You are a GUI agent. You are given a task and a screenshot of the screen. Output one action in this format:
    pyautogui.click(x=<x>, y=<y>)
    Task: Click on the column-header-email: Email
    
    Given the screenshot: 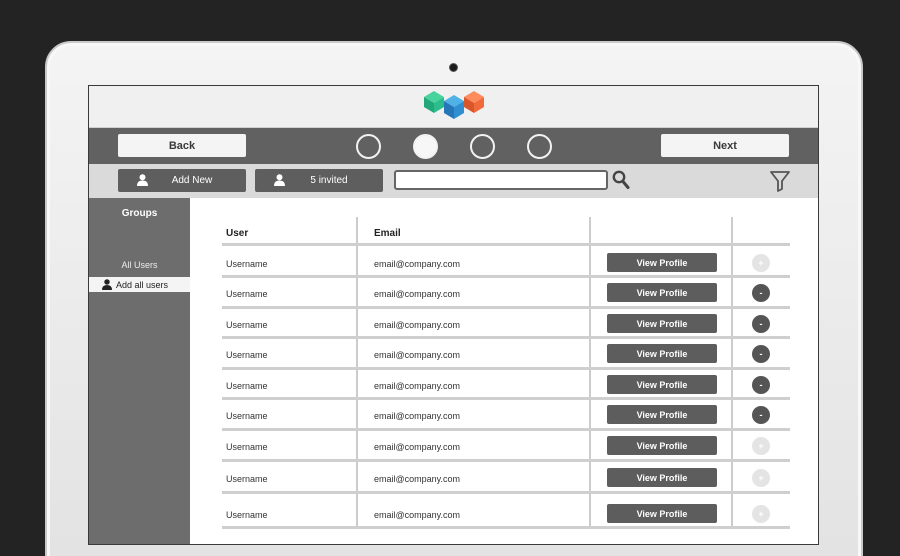 What is the action you would take?
    pyautogui.click(x=387, y=233)
    